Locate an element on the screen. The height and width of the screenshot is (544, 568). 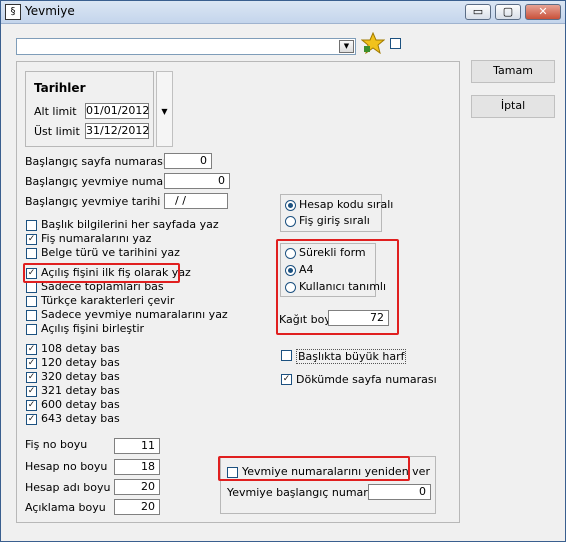
sort-giris-radio is located at coordinates (290, 221).